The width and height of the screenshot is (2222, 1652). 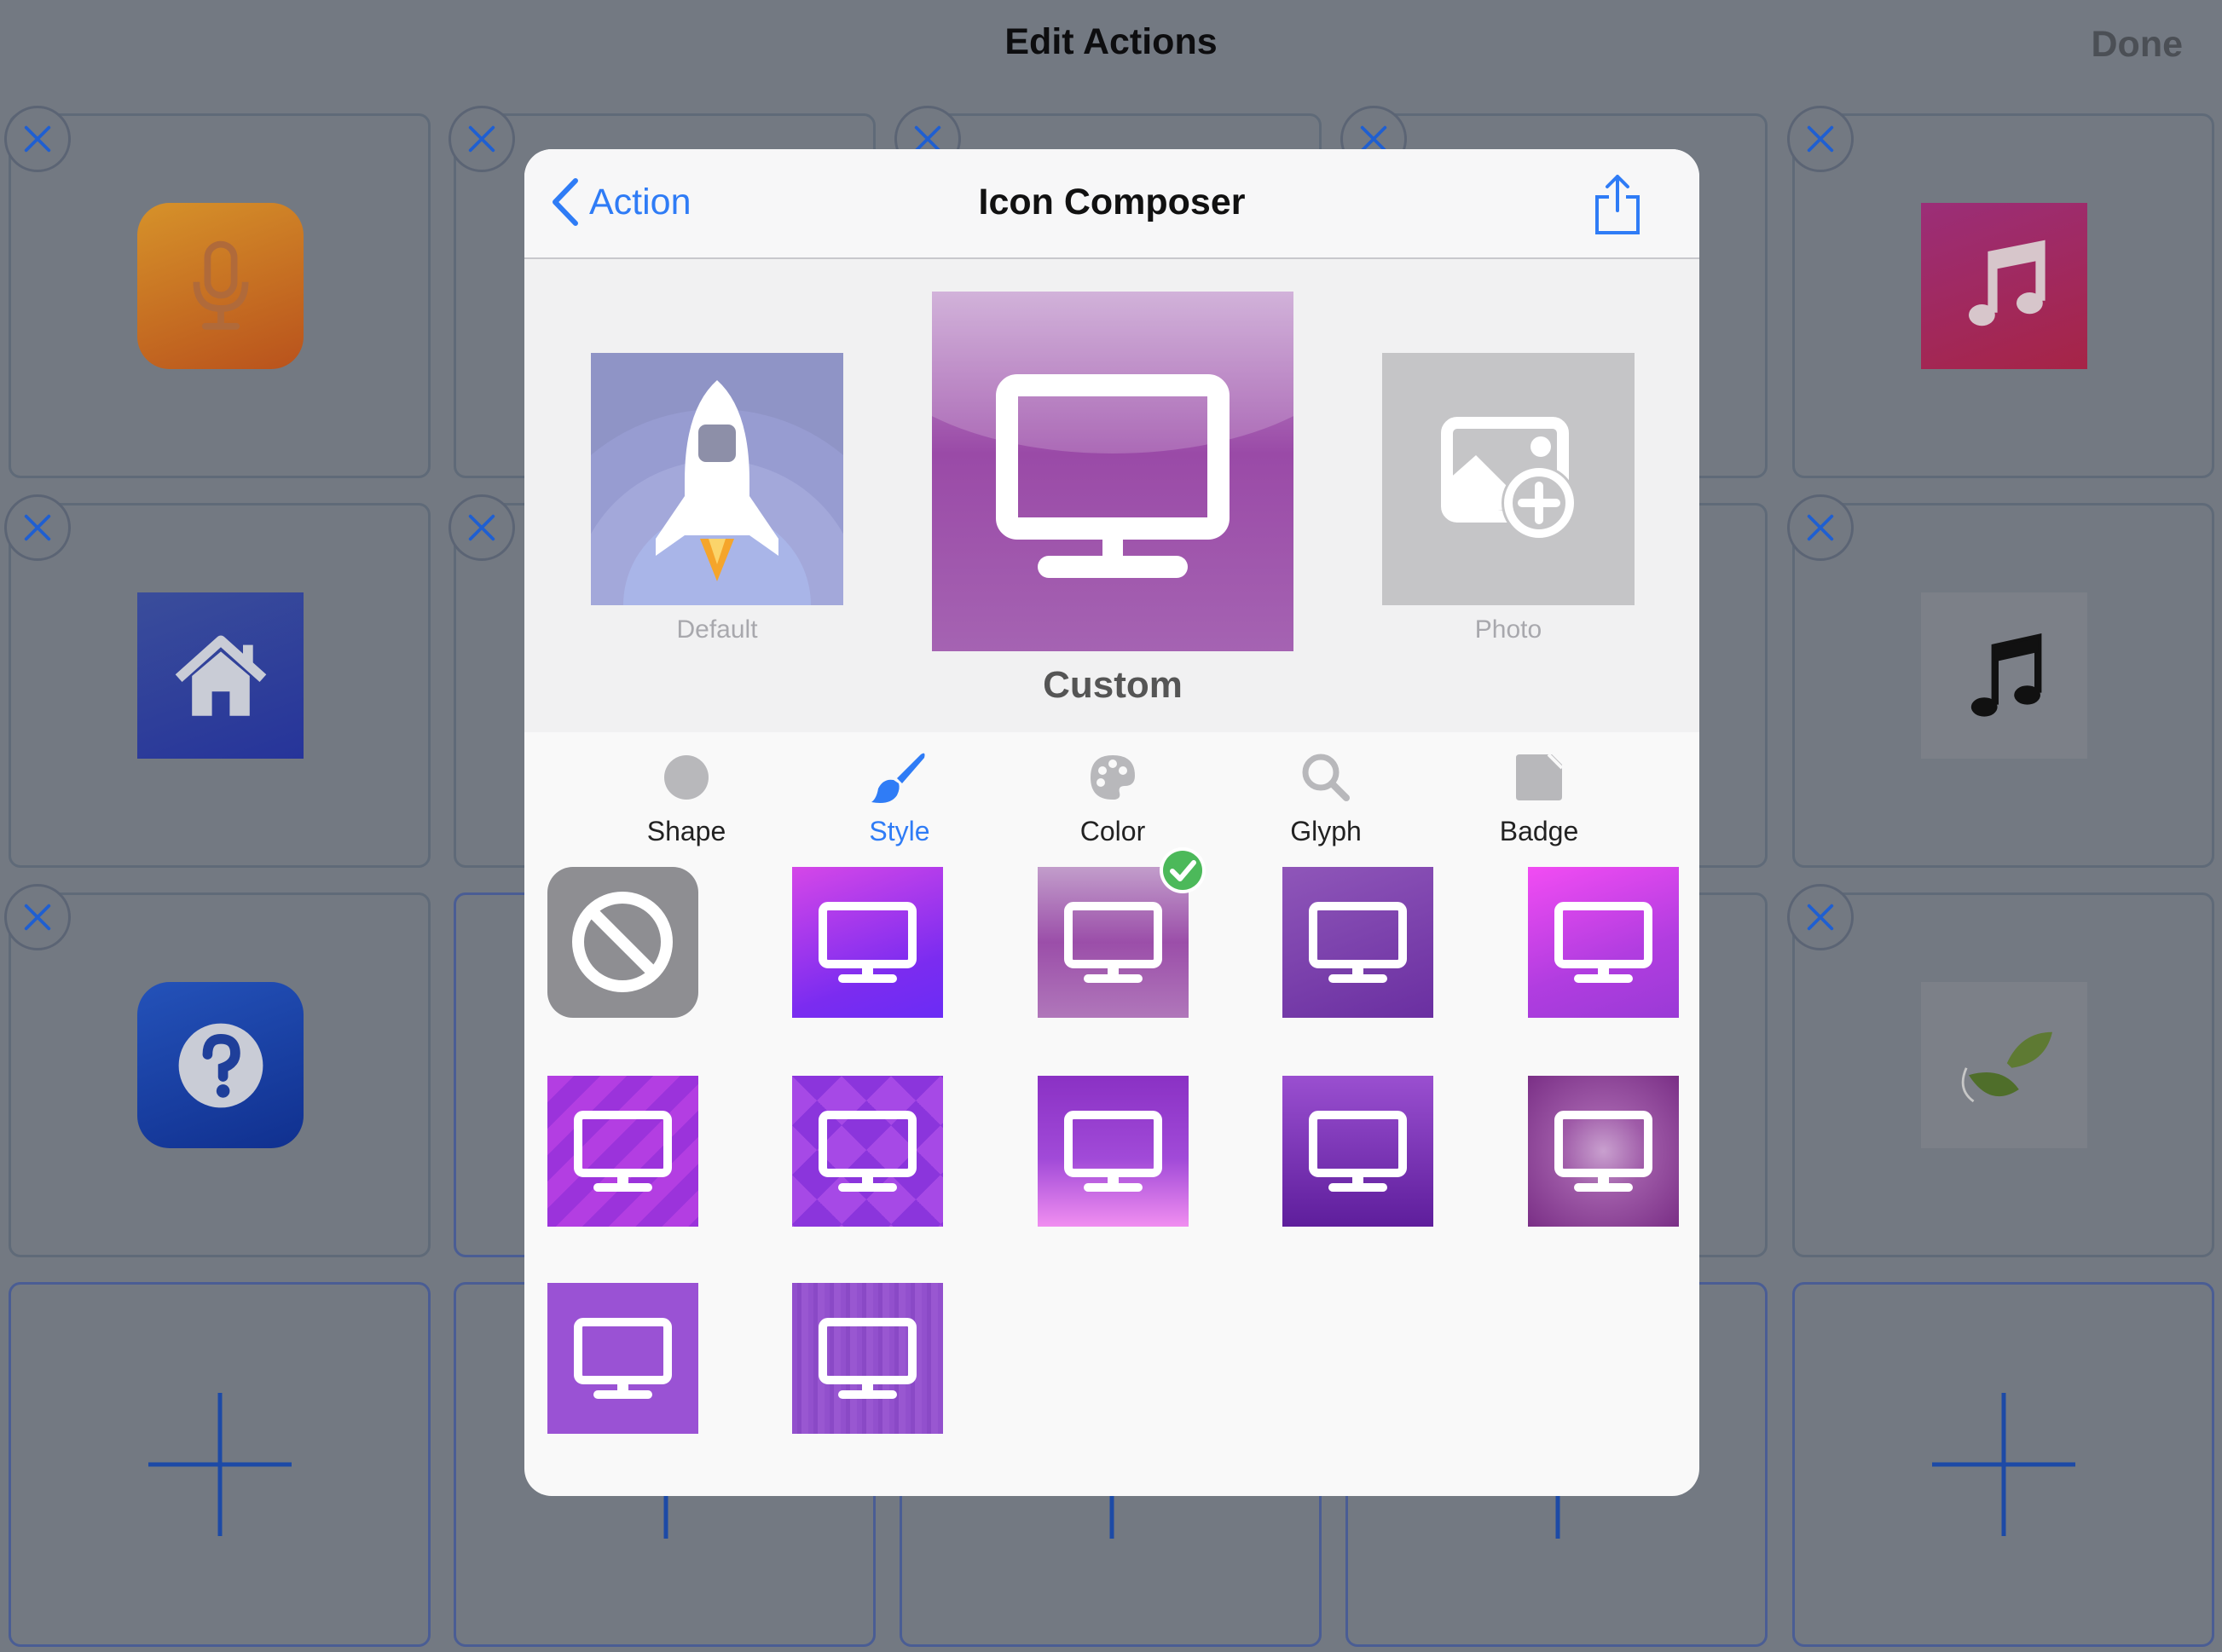 I want to click on prohibited-icon, so click(x=622, y=942).